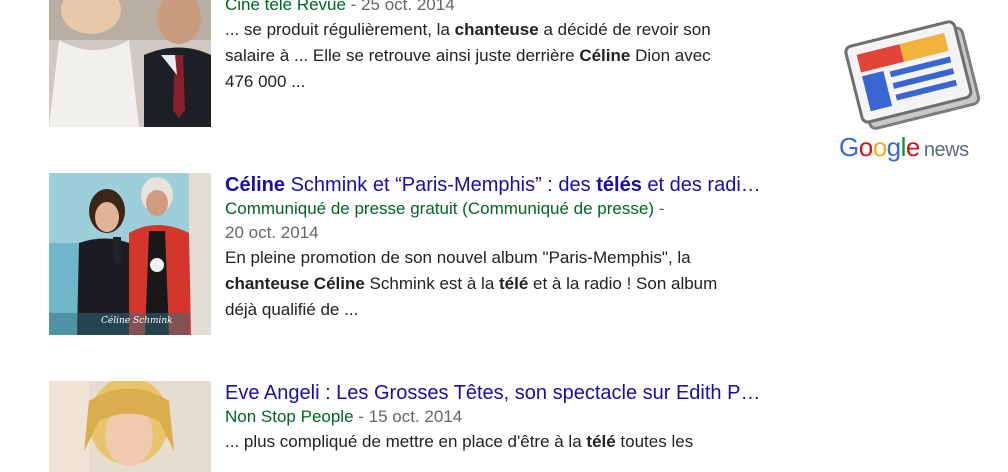  Describe the element at coordinates (849, 147) in the screenshot. I see `google-letter: G` at that location.